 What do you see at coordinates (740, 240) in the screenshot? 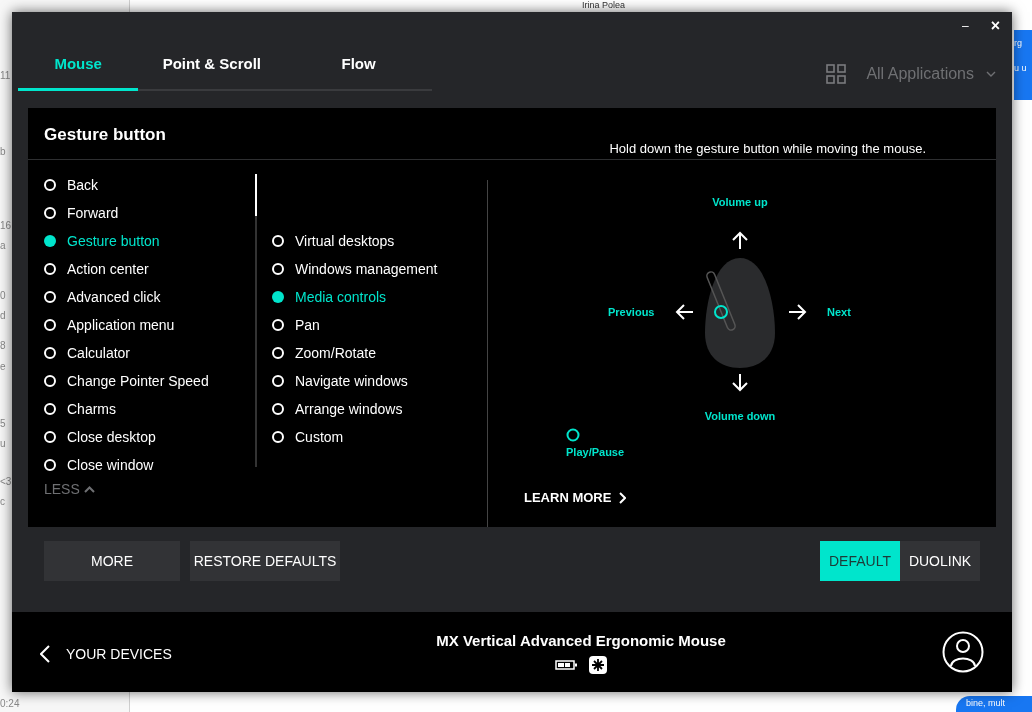
I see `arrow-up-icon` at bounding box center [740, 240].